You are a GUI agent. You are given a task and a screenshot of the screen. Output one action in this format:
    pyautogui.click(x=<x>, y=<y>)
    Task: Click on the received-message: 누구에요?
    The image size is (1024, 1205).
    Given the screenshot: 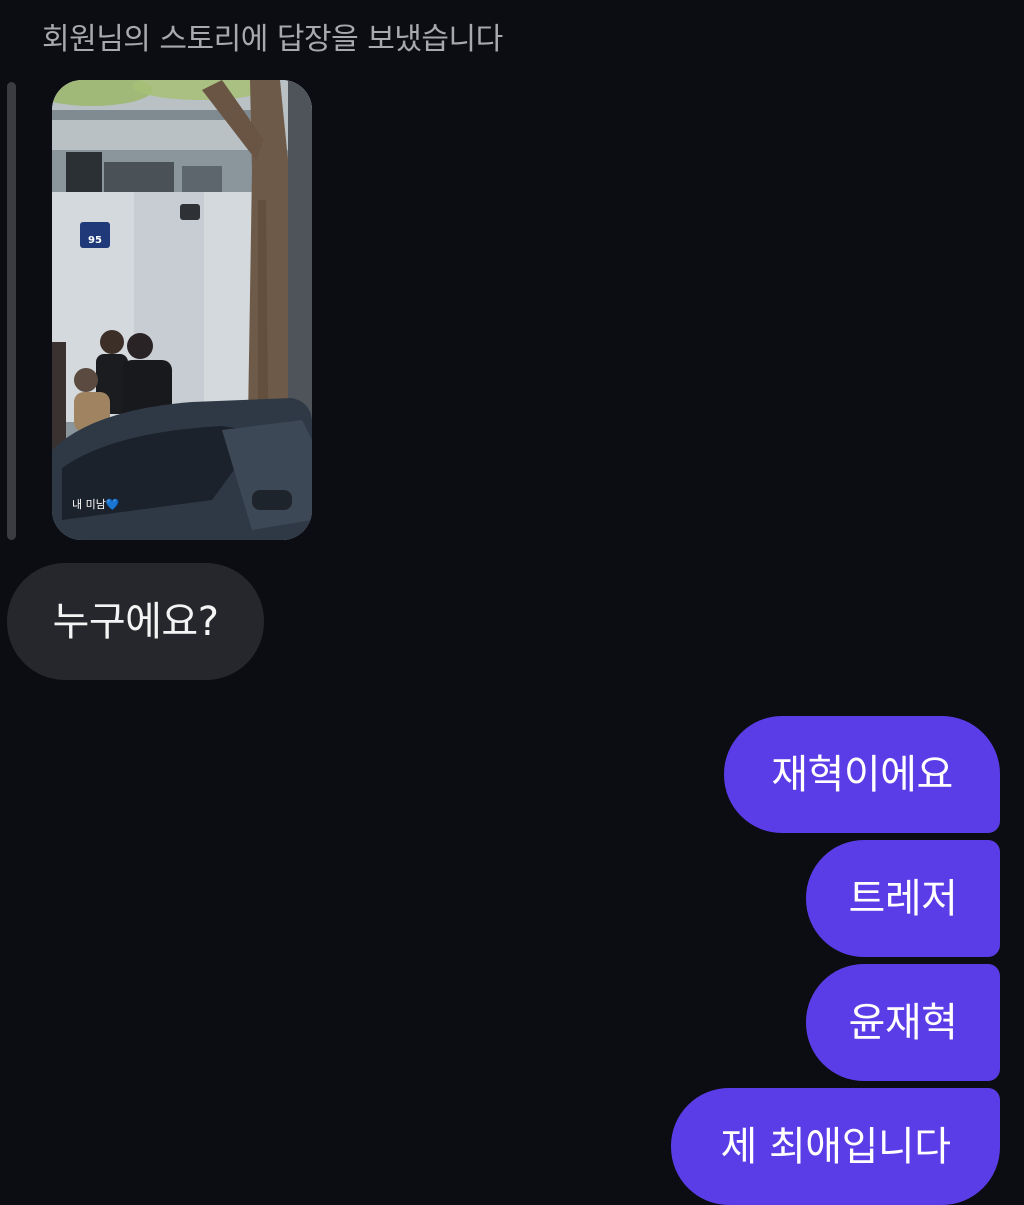 What is the action you would take?
    pyautogui.click(x=135, y=621)
    